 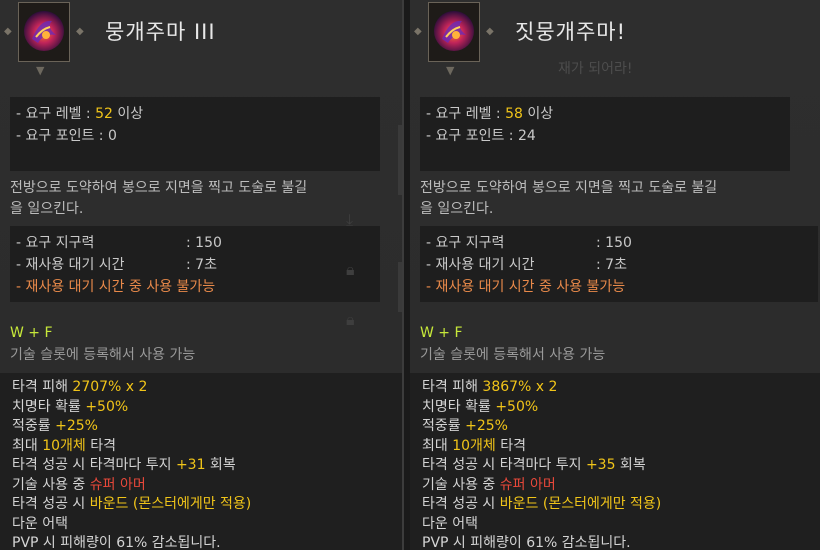 What do you see at coordinates (481, 136) in the screenshot?
I see `required-points: - 요구 포인트 : 24` at bounding box center [481, 136].